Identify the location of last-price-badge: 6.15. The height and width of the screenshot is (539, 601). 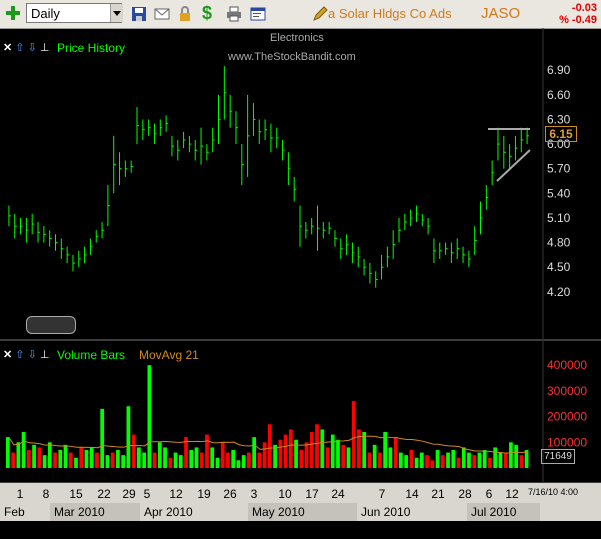
(561, 134).